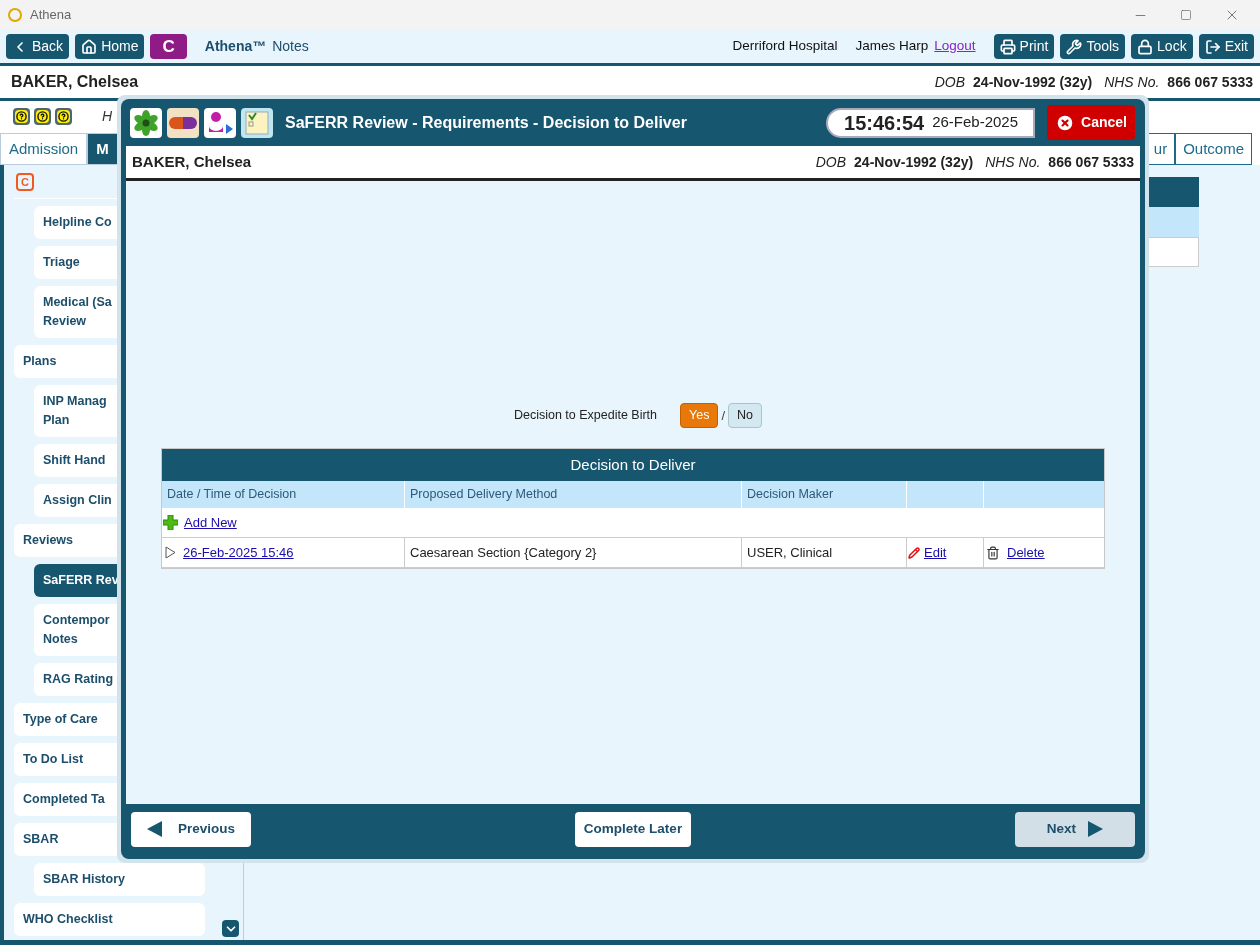 The image size is (1260, 945). What do you see at coordinates (283, 494) in the screenshot?
I see `column-header: Date / Time of Decision` at bounding box center [283, 494].